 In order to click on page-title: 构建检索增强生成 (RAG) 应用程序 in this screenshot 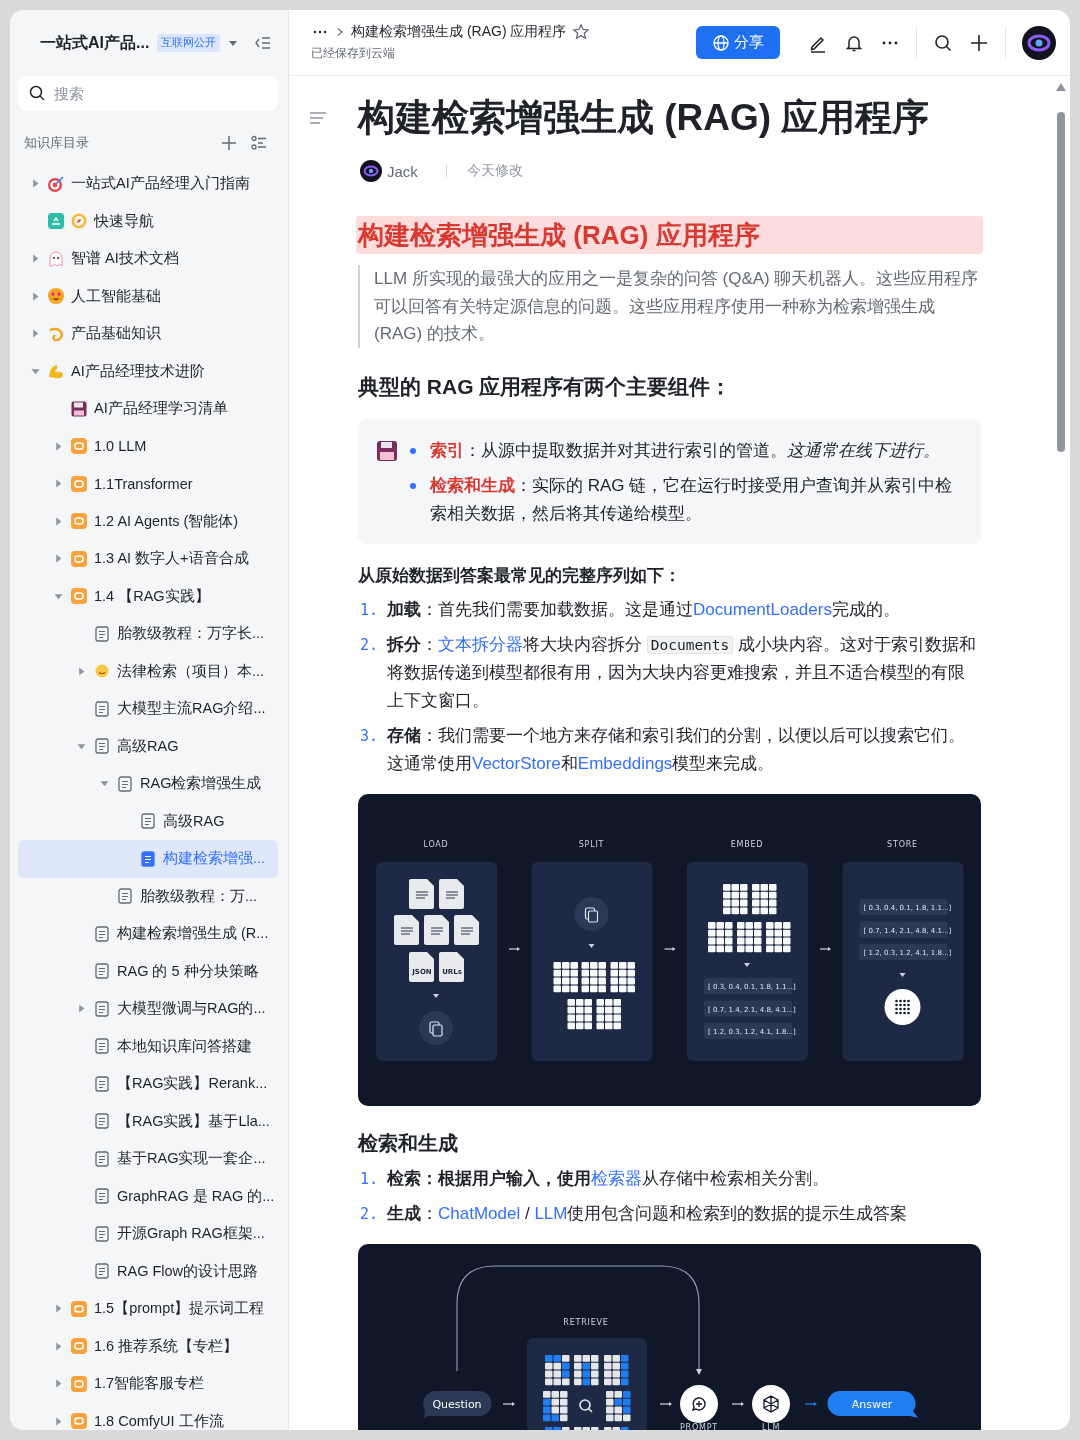, I will do `click(644, 118)`.